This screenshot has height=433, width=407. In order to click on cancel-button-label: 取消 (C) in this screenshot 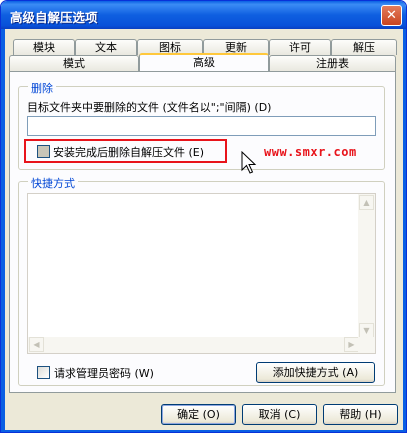, I will do `click(279, 414)`.